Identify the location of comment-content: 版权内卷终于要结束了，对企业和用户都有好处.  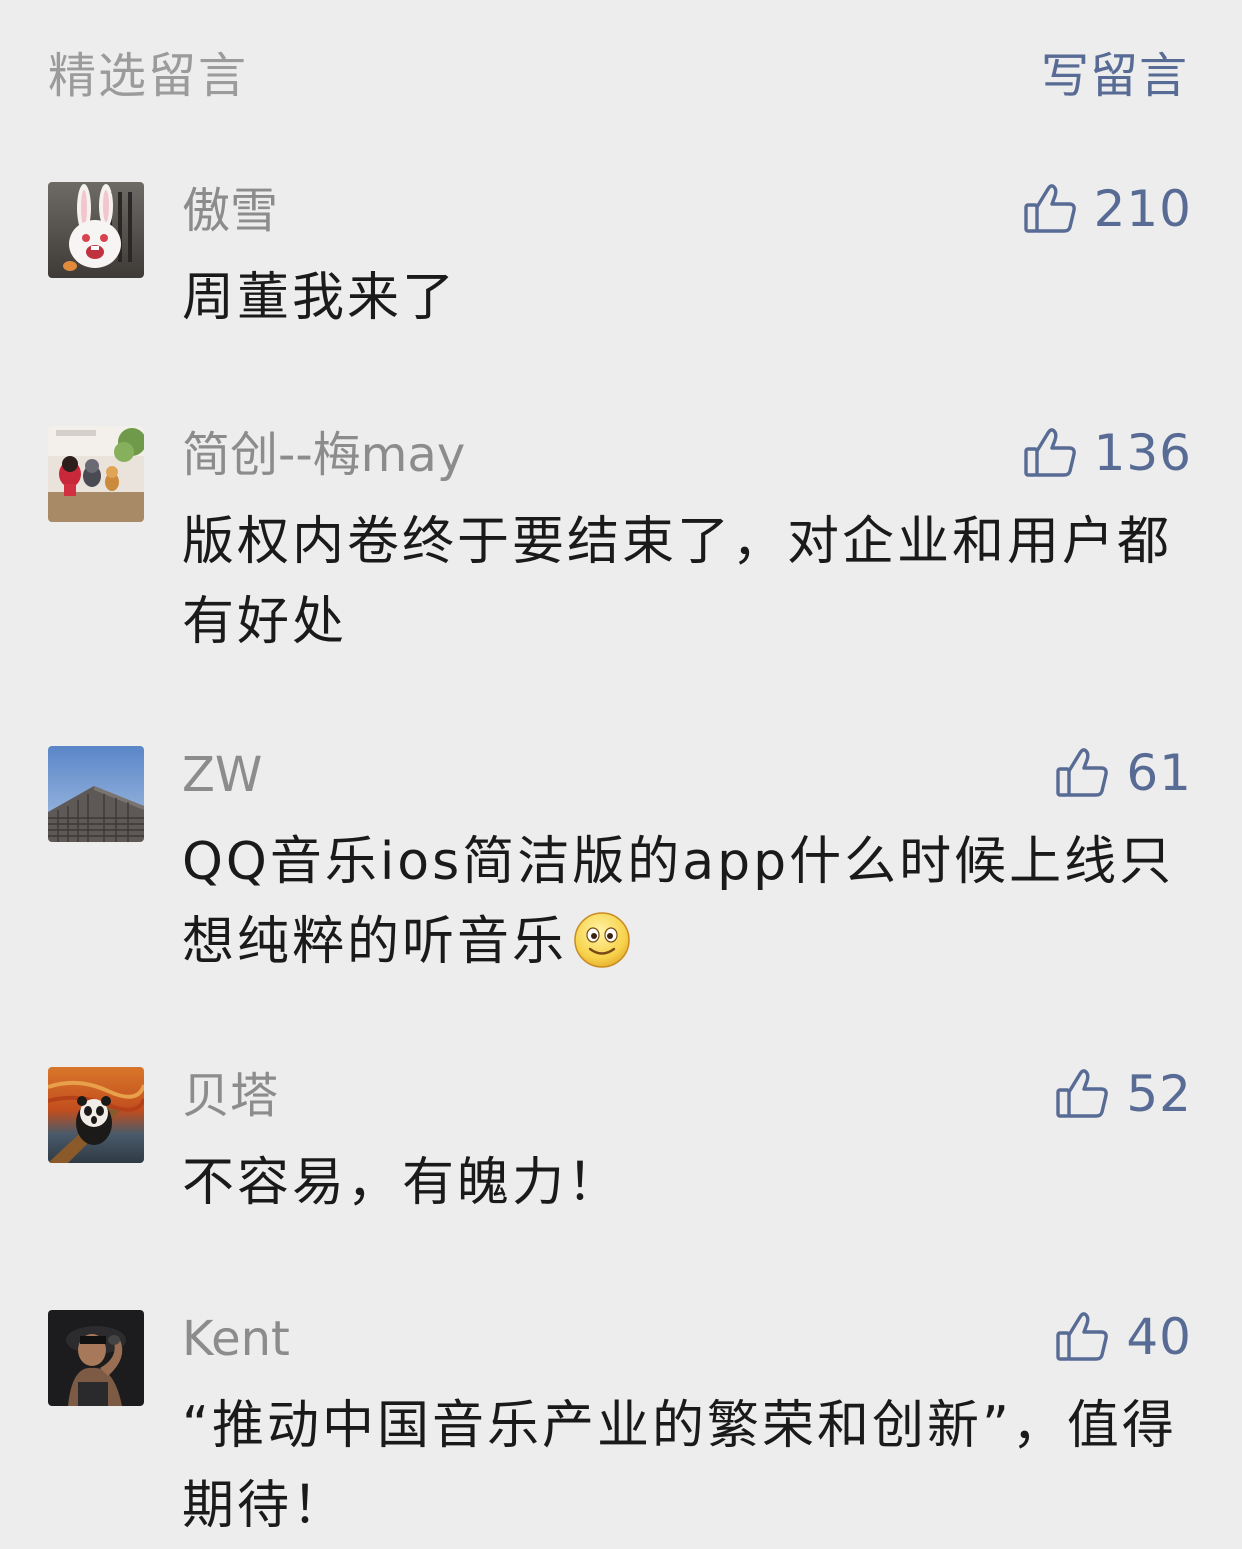
(677, 582).